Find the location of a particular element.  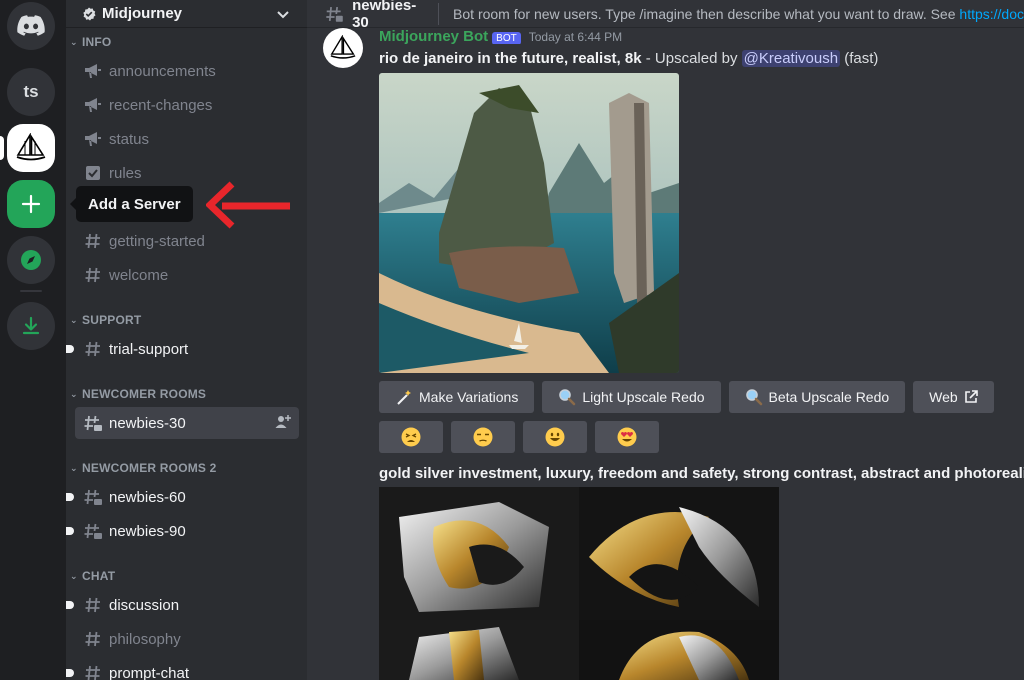

channel-label: newbies-60 is located at coordinates (147, 497).